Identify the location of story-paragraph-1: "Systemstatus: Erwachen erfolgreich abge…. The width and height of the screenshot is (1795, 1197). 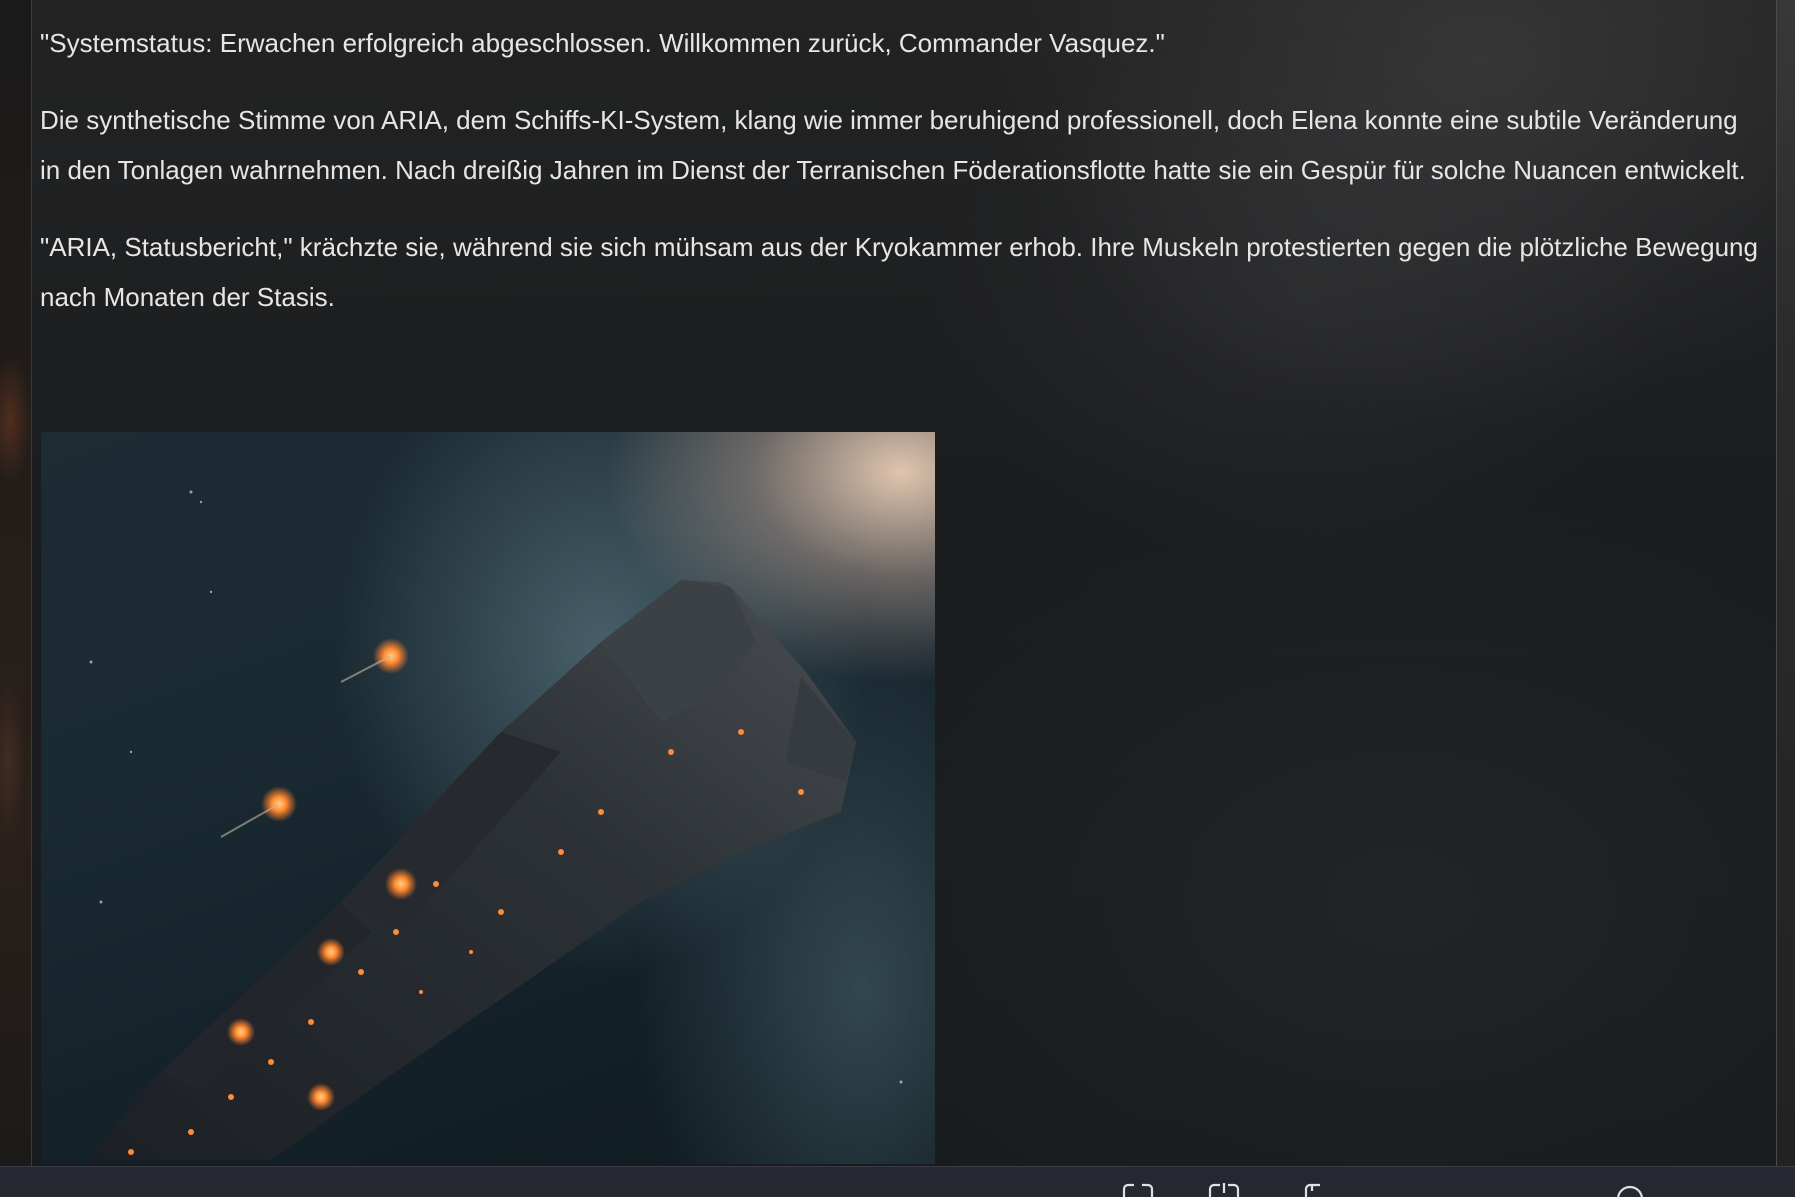
(602, 43).